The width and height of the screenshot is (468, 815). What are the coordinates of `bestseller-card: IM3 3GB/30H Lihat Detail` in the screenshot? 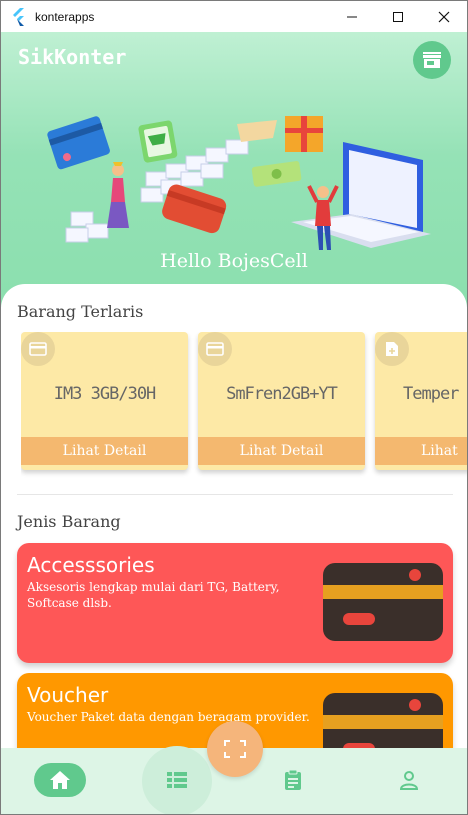 It's located at (104, 401).